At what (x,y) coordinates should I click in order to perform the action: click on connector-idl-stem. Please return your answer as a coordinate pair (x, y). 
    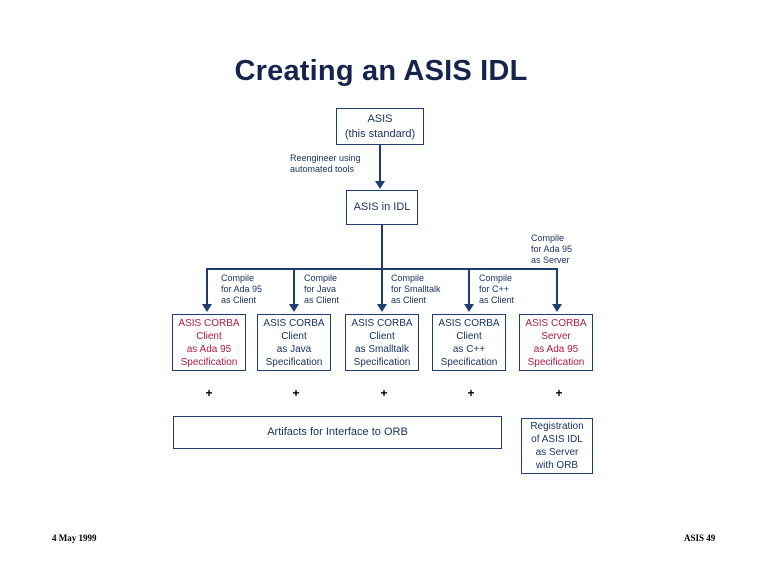
    Looking at the image, I should click on (382, 247).